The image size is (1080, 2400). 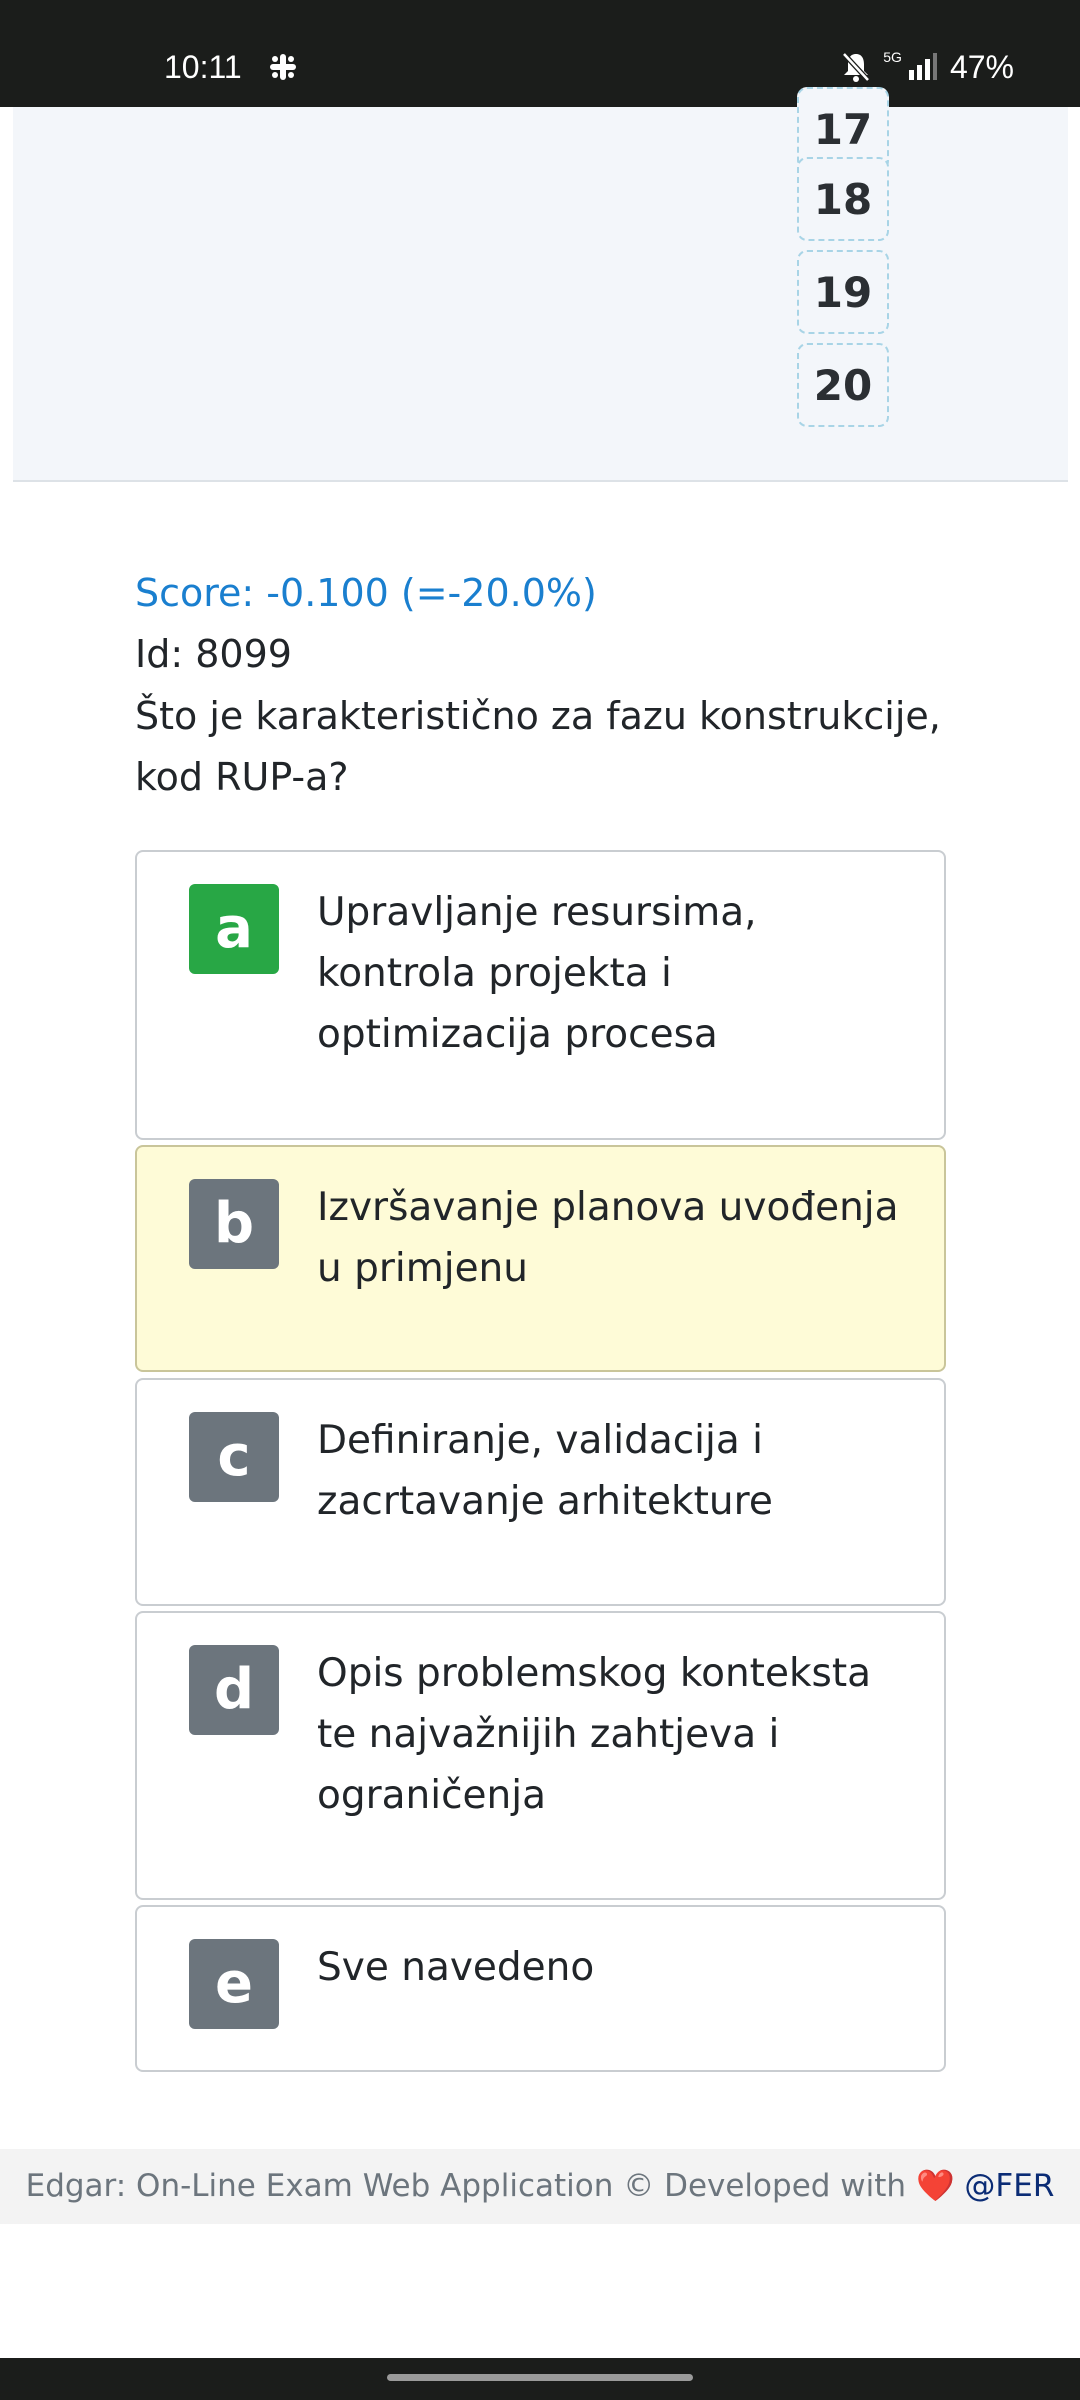 I want to click on question-number-18: 18, so click(x=843, y=199).